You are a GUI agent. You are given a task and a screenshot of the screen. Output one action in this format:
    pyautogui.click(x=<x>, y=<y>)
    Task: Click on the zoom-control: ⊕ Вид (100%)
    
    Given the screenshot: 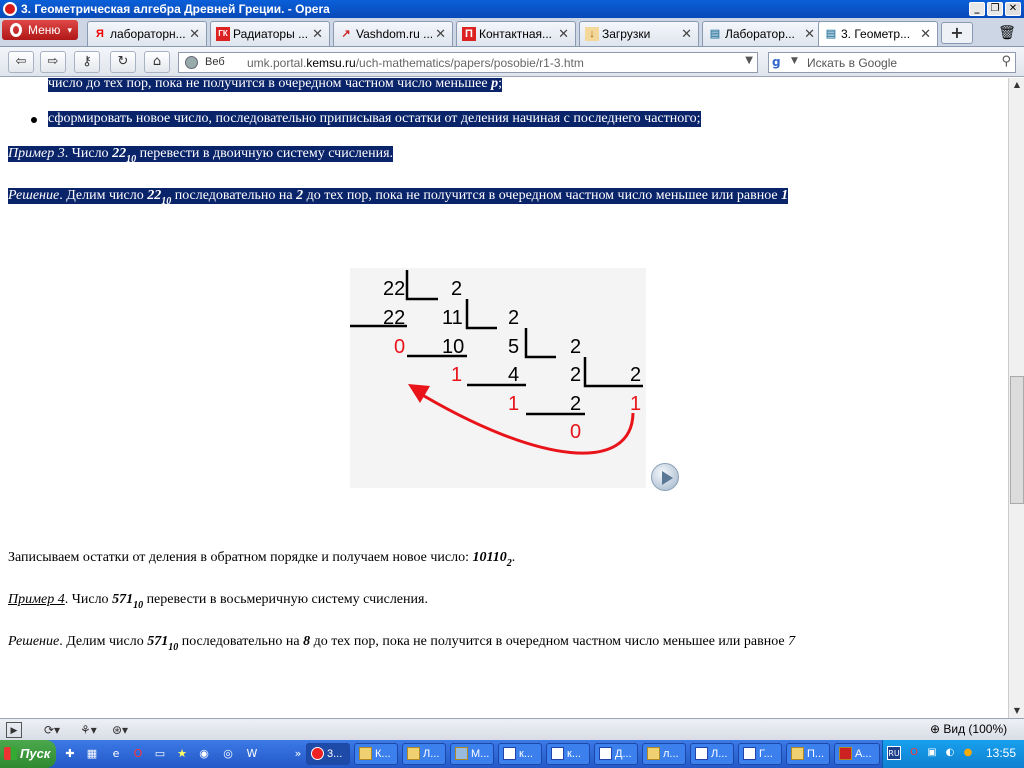 What is the action you would take?
    pyautogui.click(x=968, y=729)
    